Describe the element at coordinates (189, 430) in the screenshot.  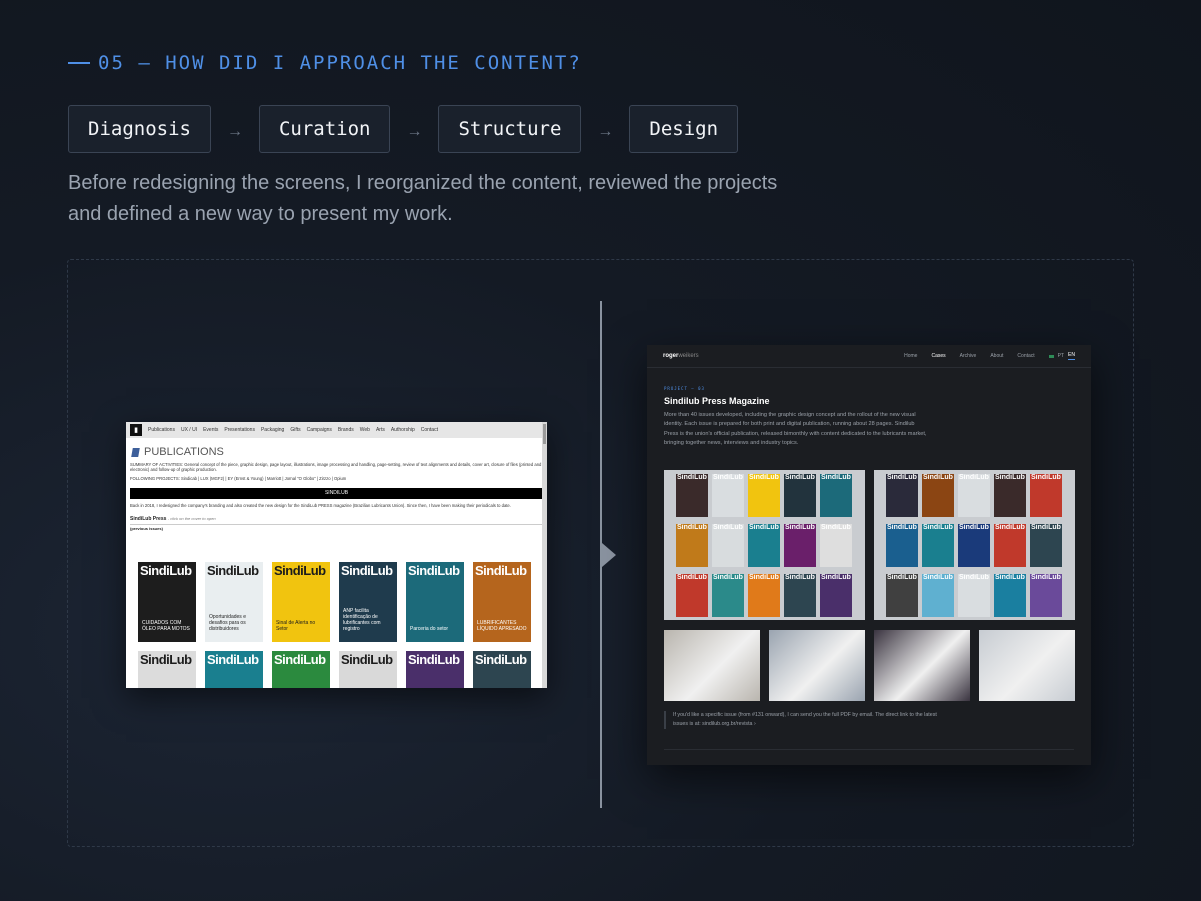
I see `old-nav-item: UX / UI` at that location.